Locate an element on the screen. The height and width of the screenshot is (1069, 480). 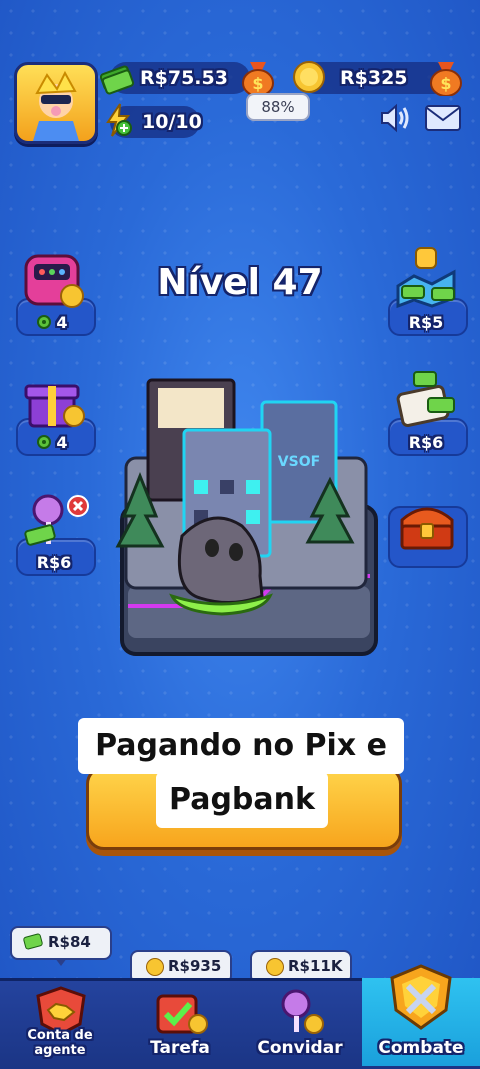
nav-label-agent: Conta de agente is located at coordinates (60, 1043).